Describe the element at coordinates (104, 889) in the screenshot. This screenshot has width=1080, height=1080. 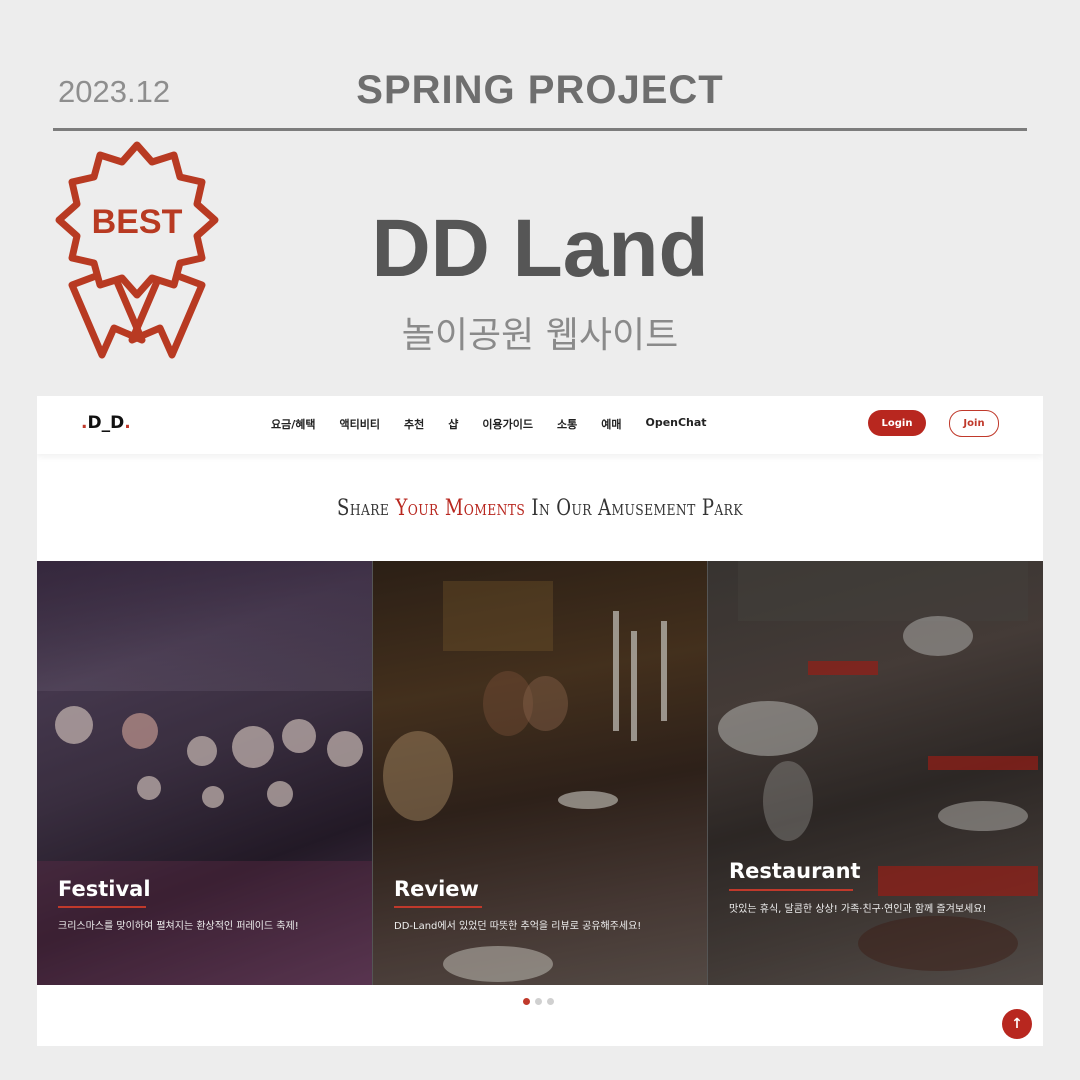
I see `festival-title: Festival` at that location.